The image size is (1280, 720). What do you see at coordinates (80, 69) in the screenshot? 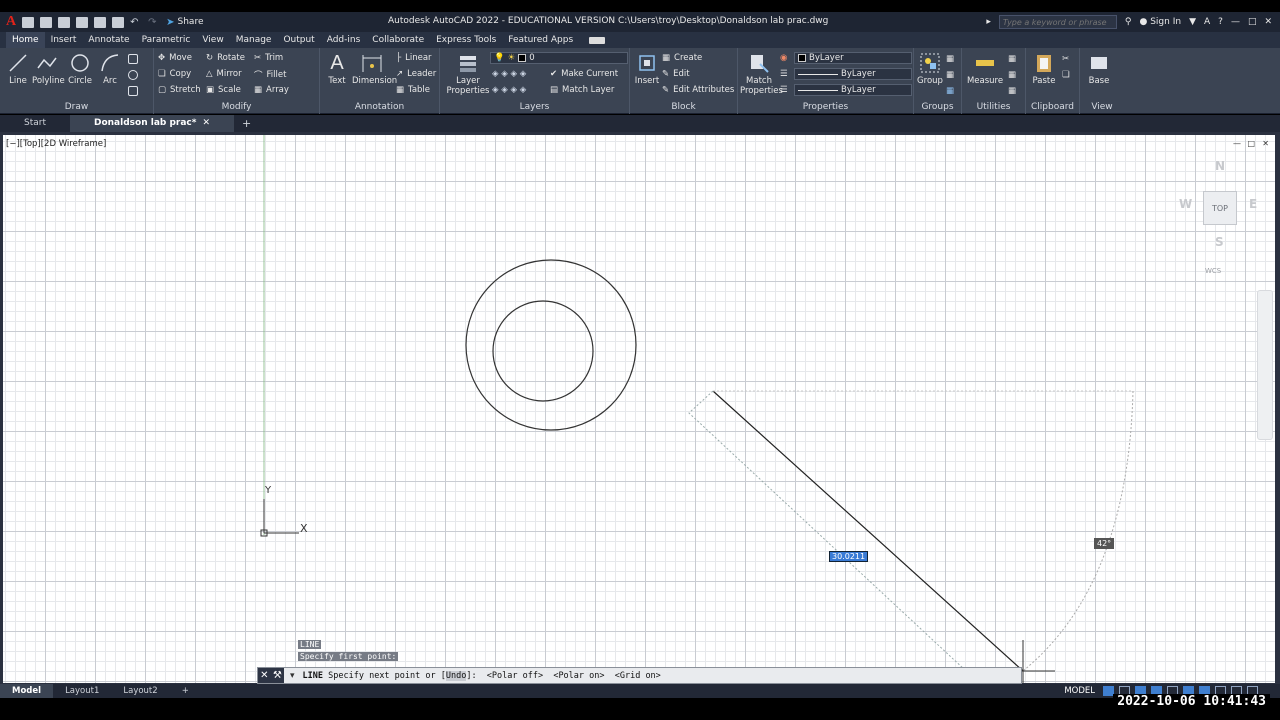
I see `circle-button: Circle` at bounding box center [80, 69].